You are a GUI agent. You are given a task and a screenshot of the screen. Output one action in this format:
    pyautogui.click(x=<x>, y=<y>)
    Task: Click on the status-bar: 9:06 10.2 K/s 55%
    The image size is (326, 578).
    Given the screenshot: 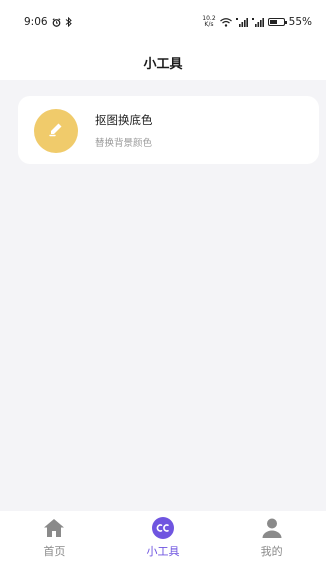 What is the action you would take?
    pyautogui.click(x=163, y=22)
    